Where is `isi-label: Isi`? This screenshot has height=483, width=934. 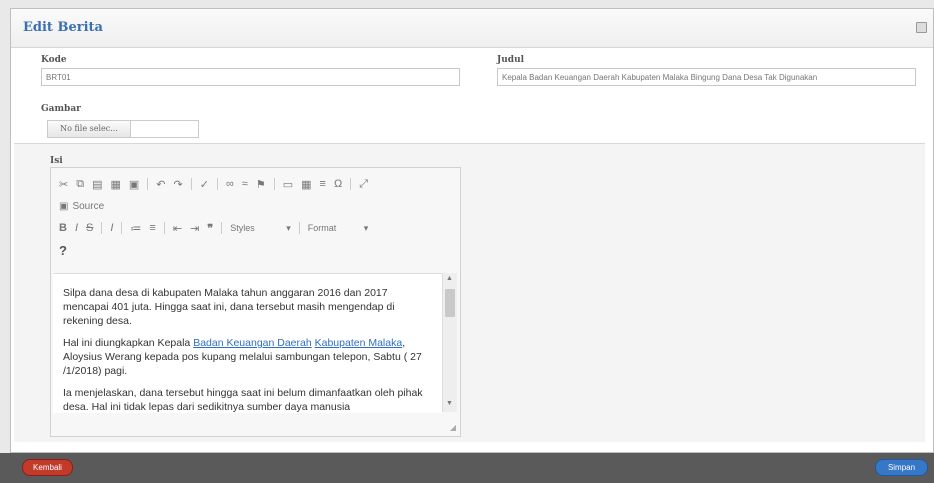 isi-label: Isi is located at coordinates (56, 161).